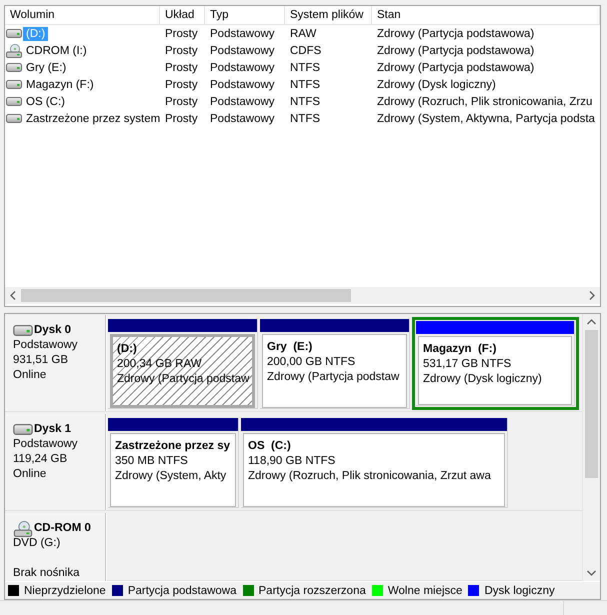 This screenshot has width=607, height=615. Describe the element at coordinates (56, 51) in the screenshot. I see `volume-name: CDROM (I:)` at that location.